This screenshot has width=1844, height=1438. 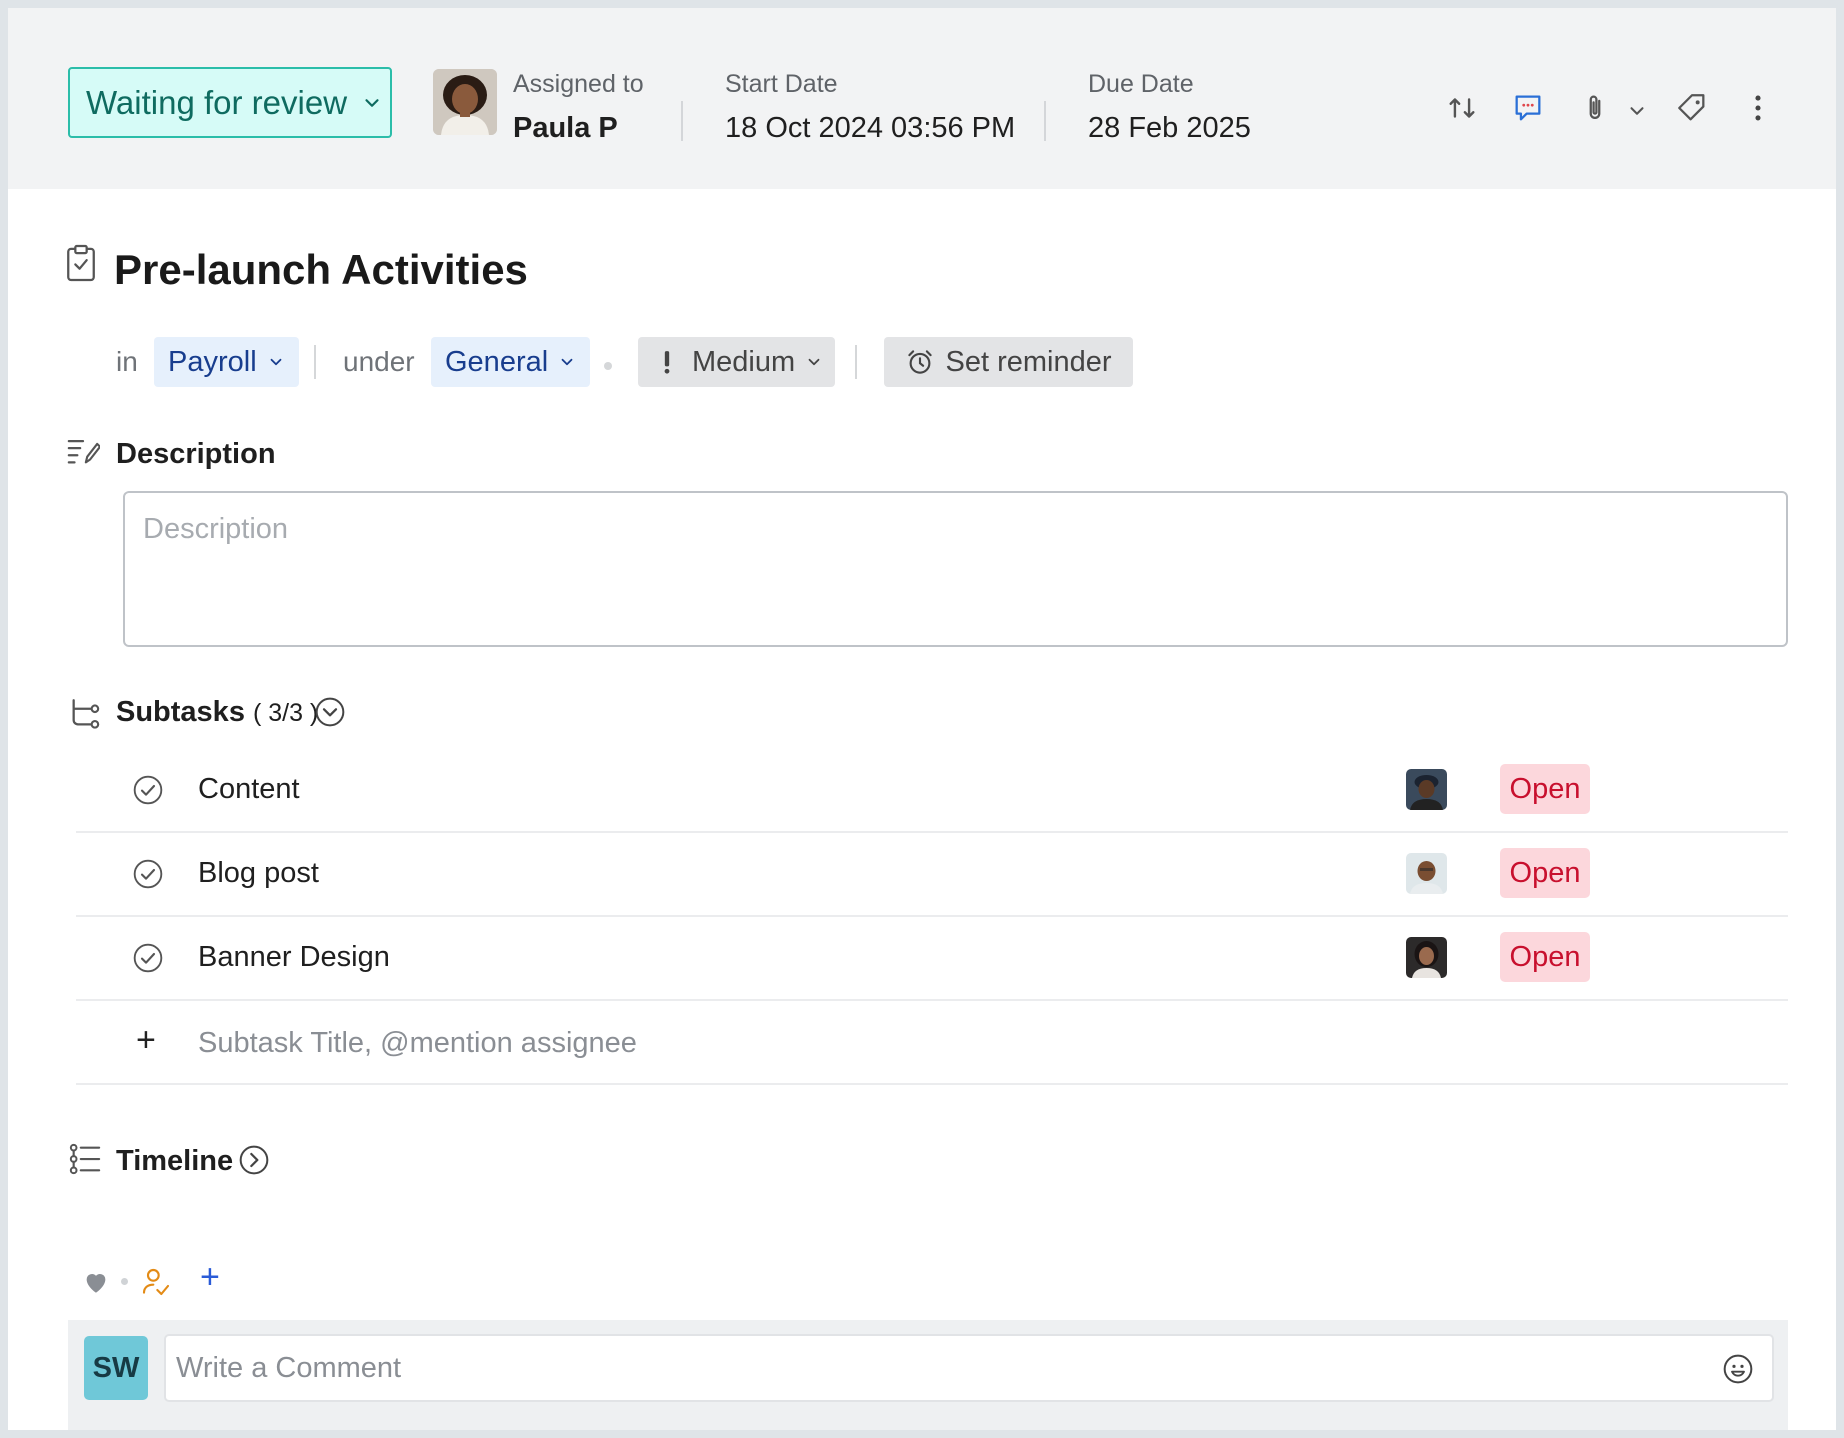 What do you see at coordinates (321, 270) in the screenshot?
I see `task-title: Pre-launch Activities` at bounding box center [321, 270].